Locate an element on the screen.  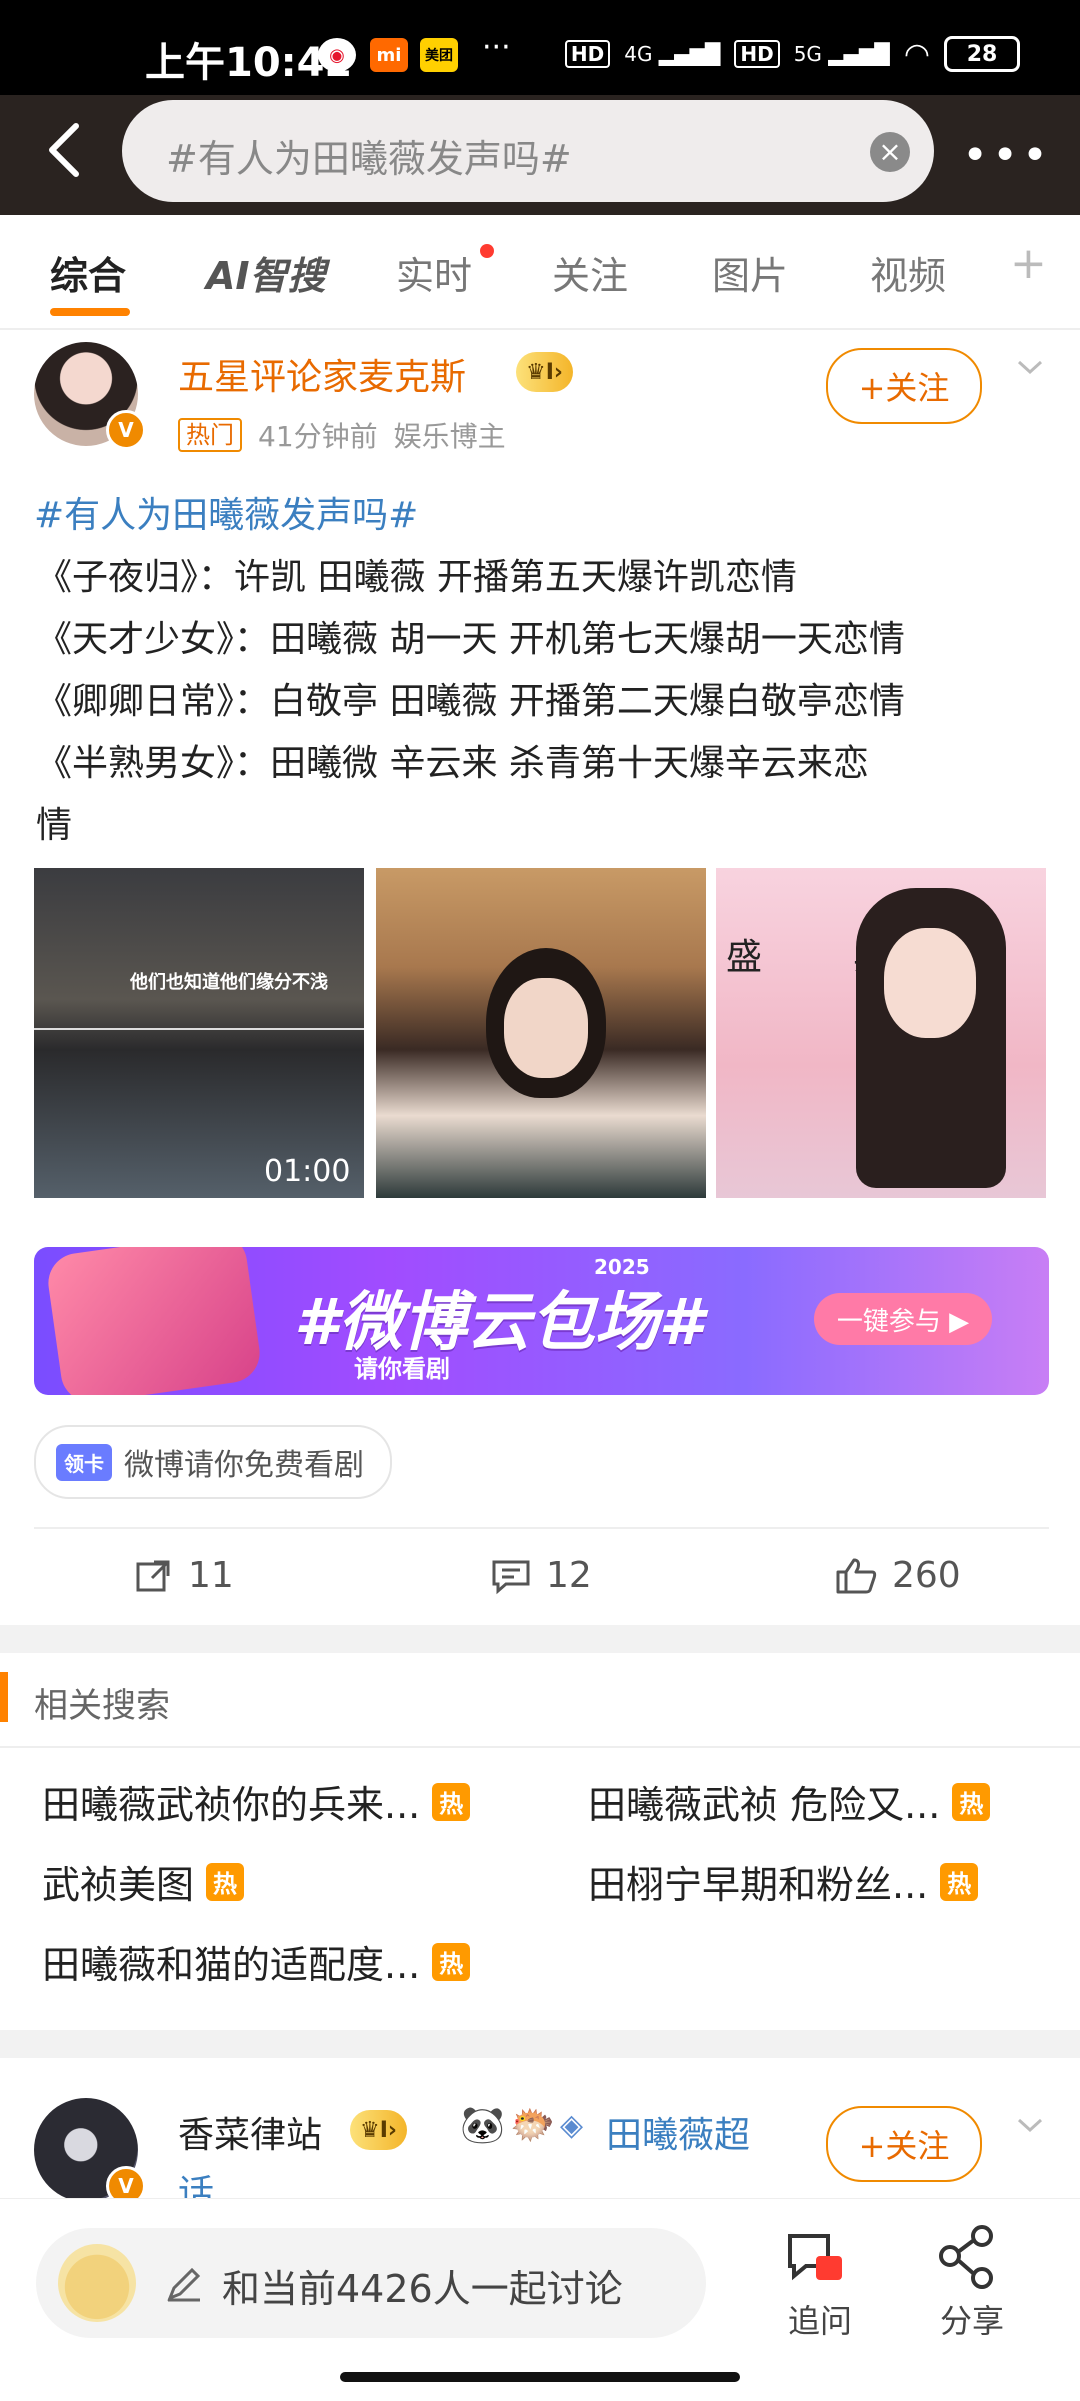
discussion-input: 和当前4426人一起讨论 is located at coordinates (371, 2283).